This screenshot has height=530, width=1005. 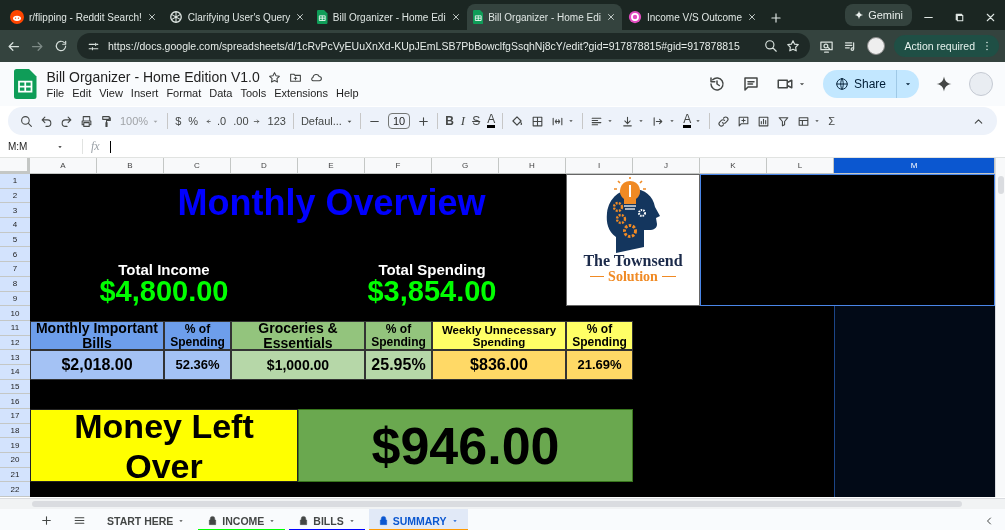 What do you see at coordinates (784, 121) in the screenshot?
I see `filter-icon` at bounding box center [784, 121].